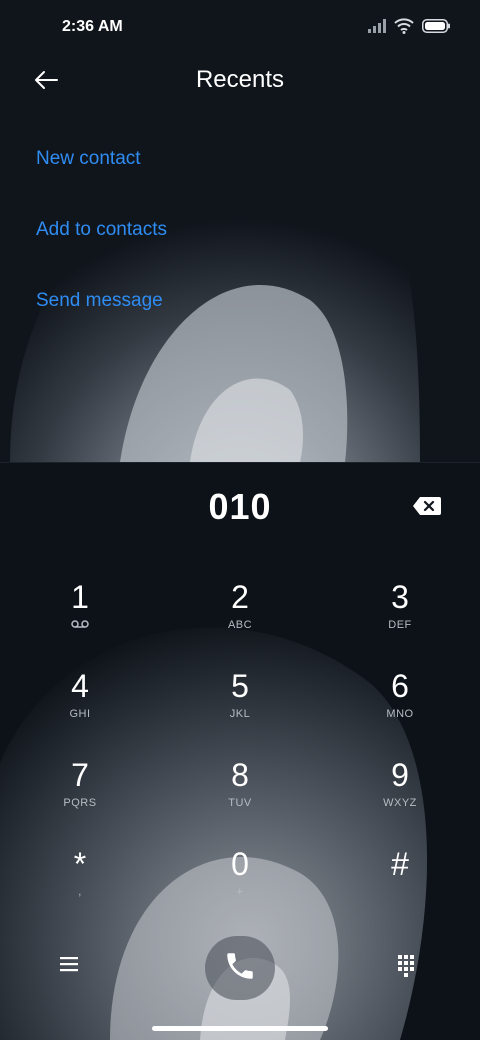  Describe the element at coordinates (80, 885) in the screenshot. I see `key-star: * ,` at that location.